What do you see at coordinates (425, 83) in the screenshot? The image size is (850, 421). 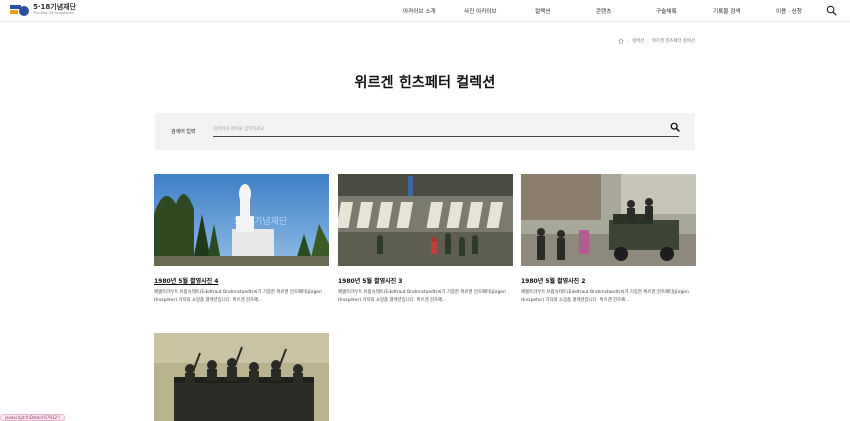 I see `page-title: 위르겐 힌츠페터 컬렉션` at bounding box center [425, 83].